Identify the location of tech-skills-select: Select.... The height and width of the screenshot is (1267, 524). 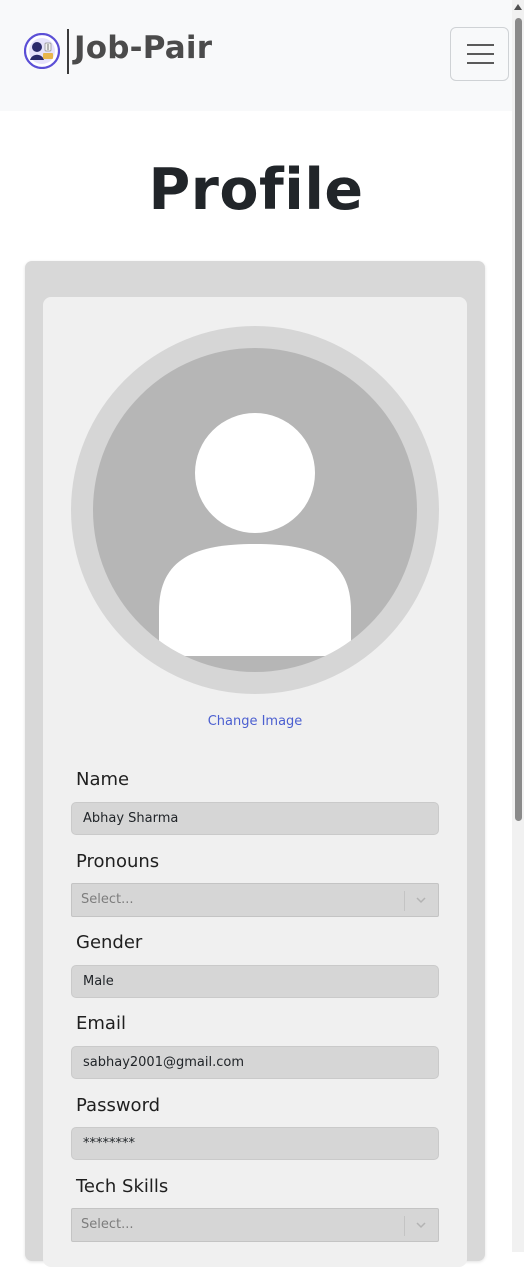
(255, 1225).